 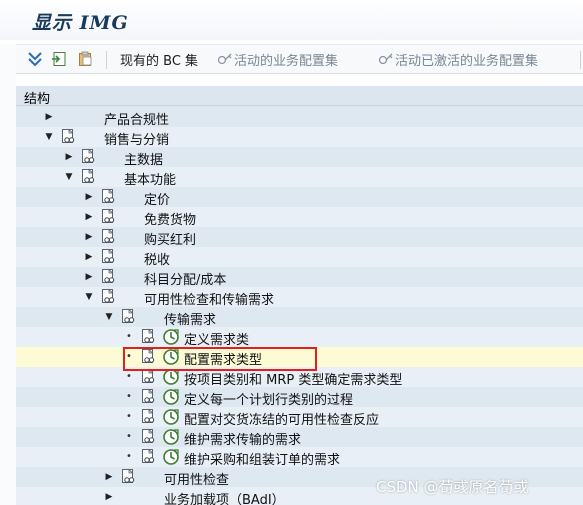 I want to click on tree-node: • 维护采购和组装订单的需求, so click(x=299, y=457).